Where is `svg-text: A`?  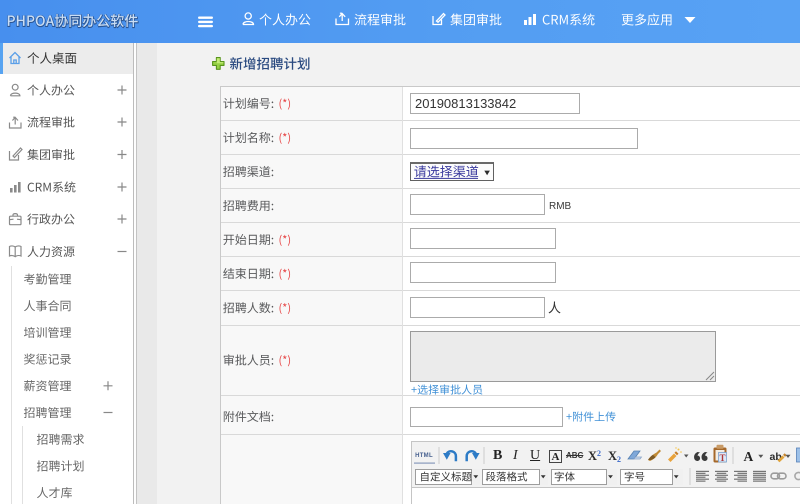 svg-text: A is located at coordinates (749, 456).